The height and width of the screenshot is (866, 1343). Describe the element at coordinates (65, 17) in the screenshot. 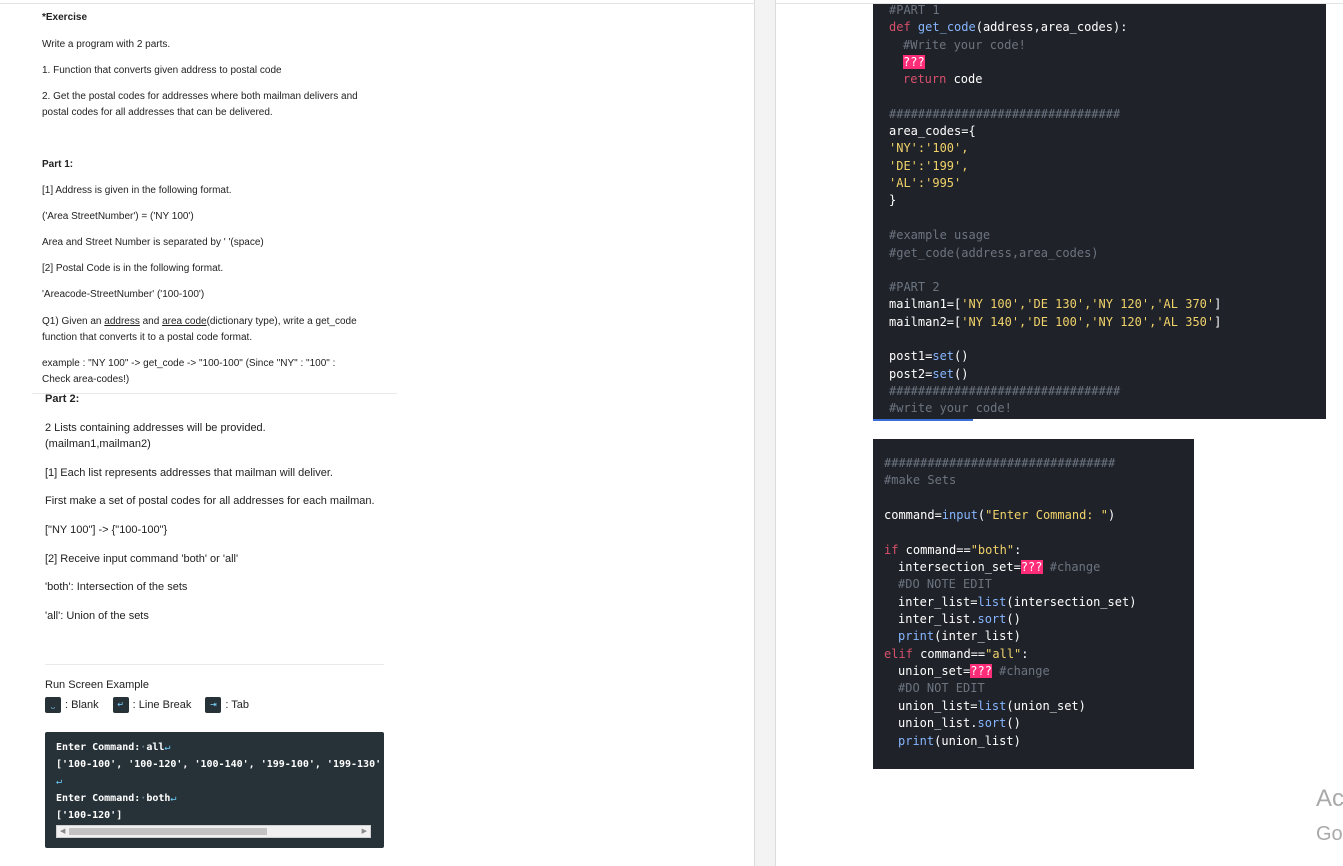

I see `exercise-title: *Exercise` at that location.